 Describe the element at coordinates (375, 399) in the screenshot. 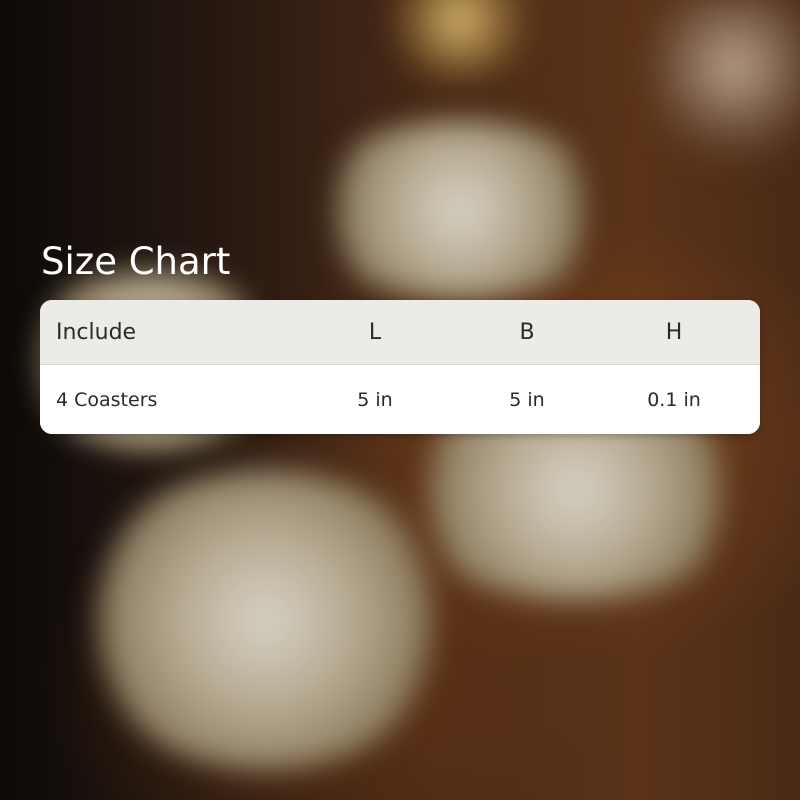

I see `cell-length: 5 in` at that location.